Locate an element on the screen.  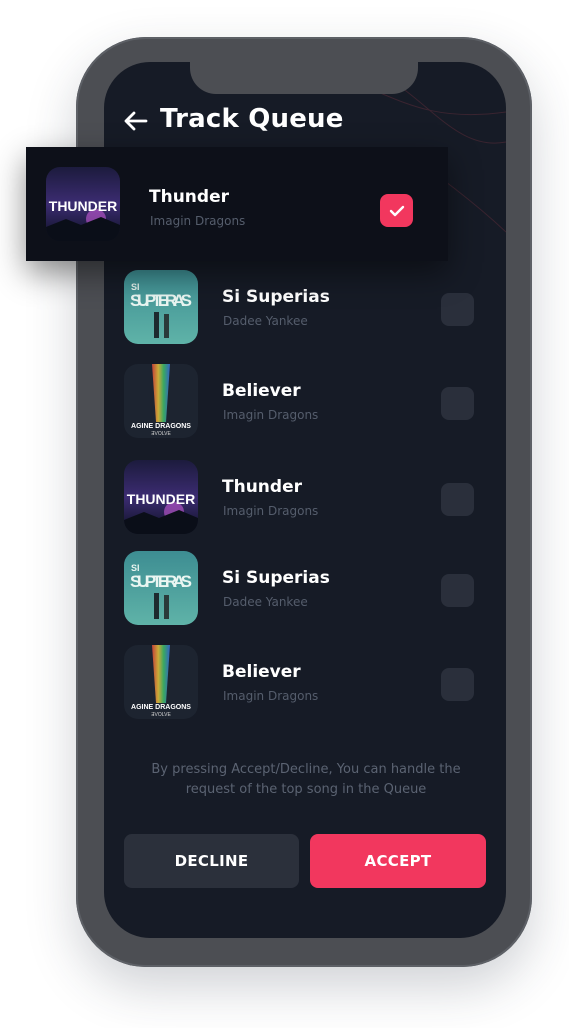
arrow-left-icon is located at coordinates (136, 121).